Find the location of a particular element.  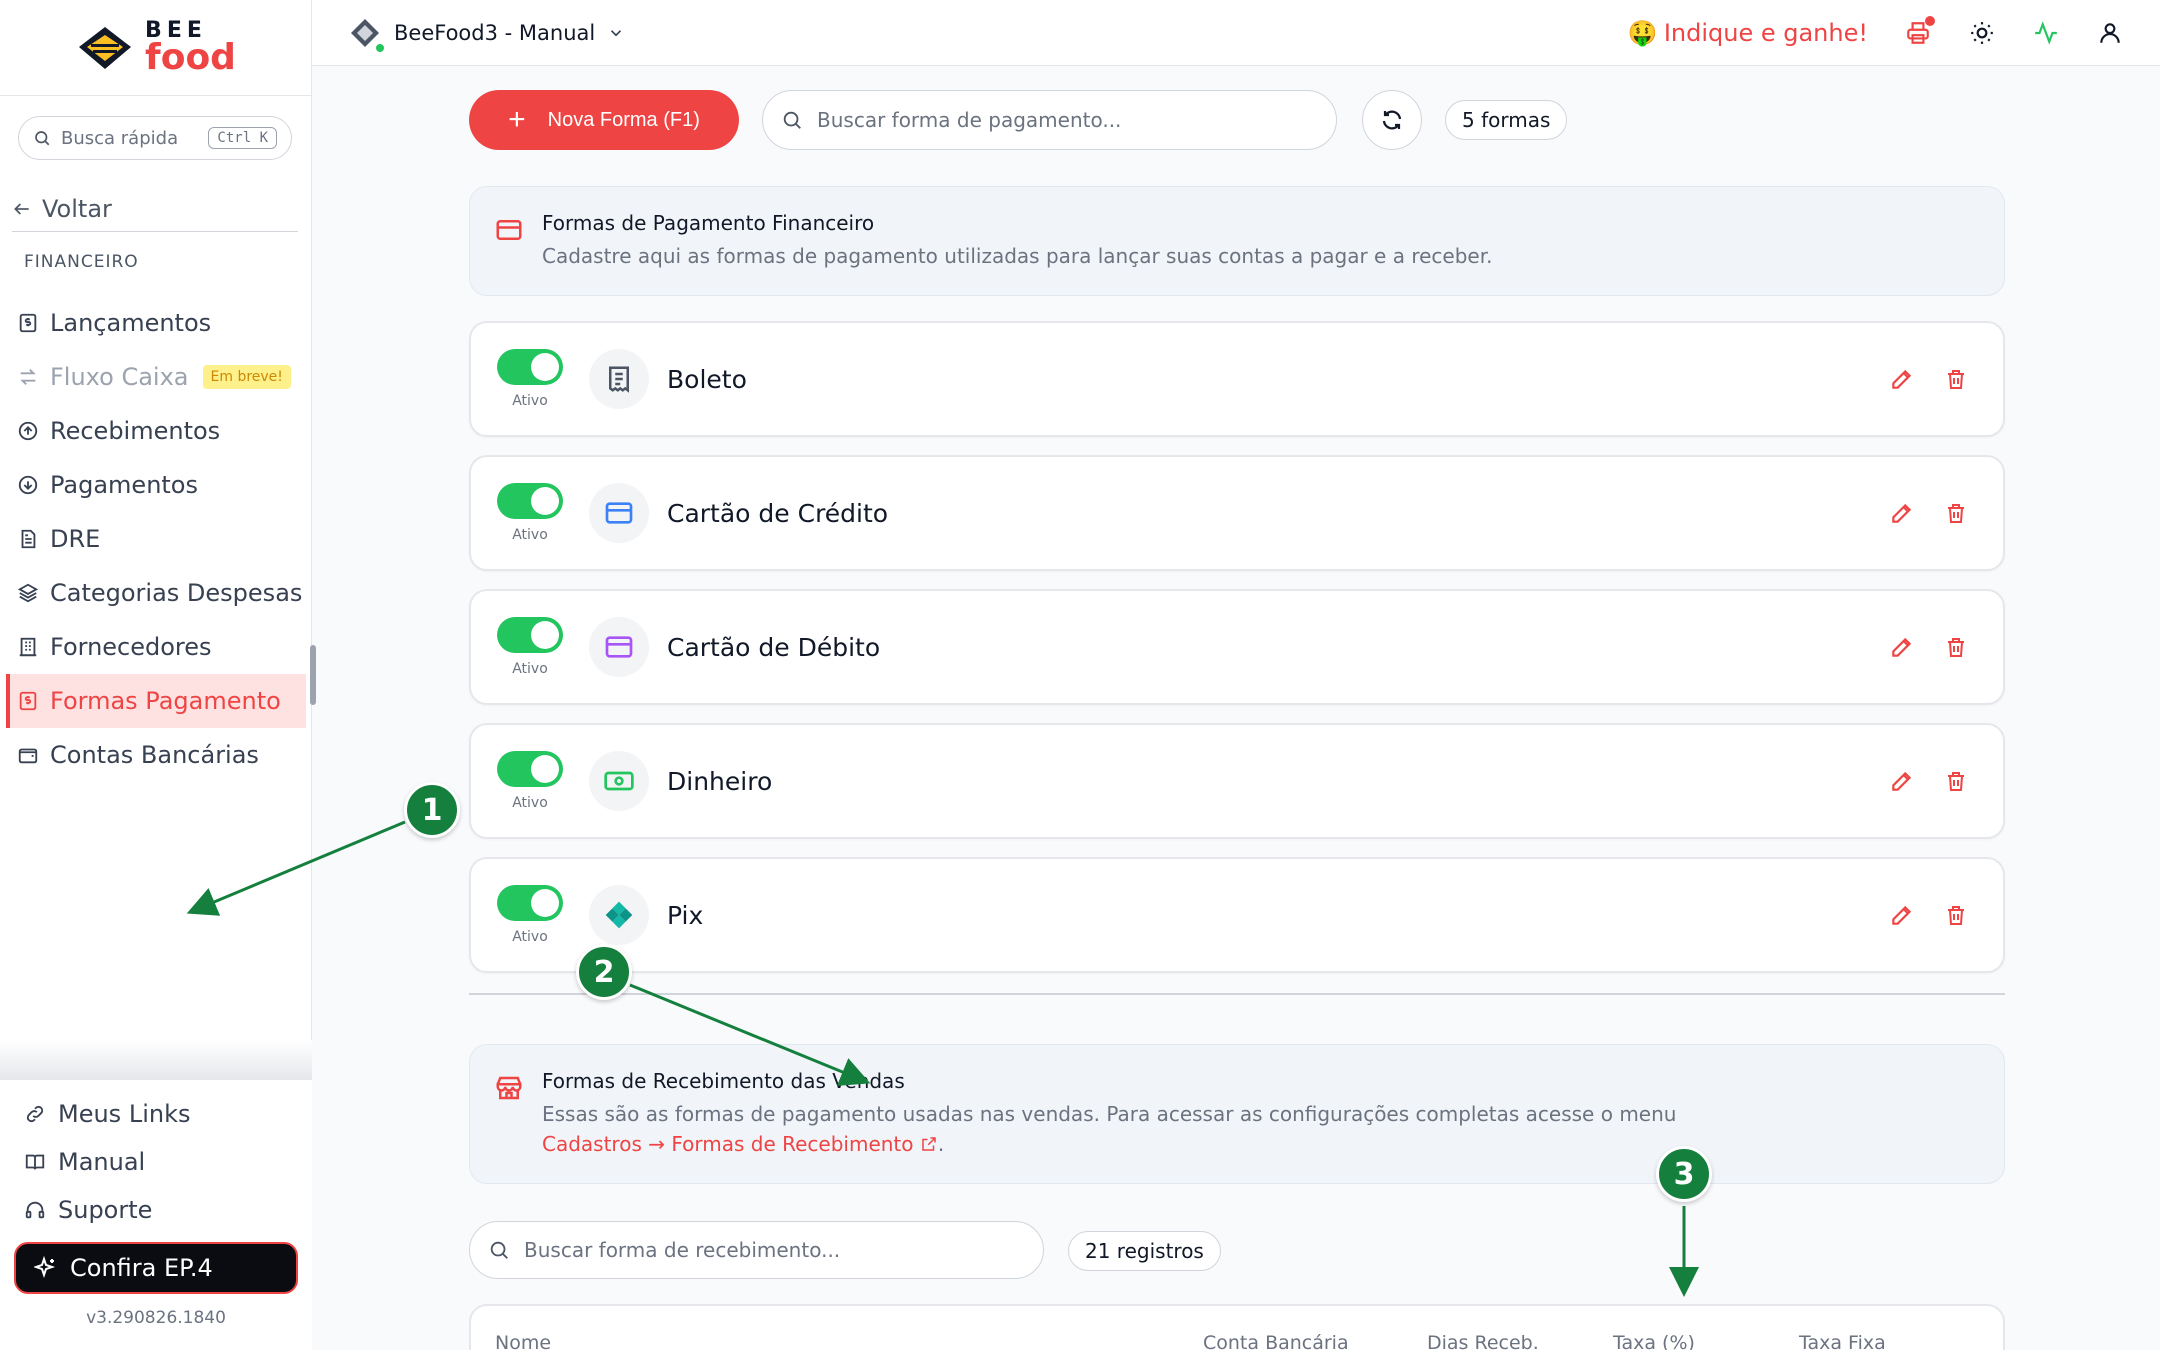

column-header-taxa-fixa: Taxa Fixa is located at coordinates (1842, 1341).